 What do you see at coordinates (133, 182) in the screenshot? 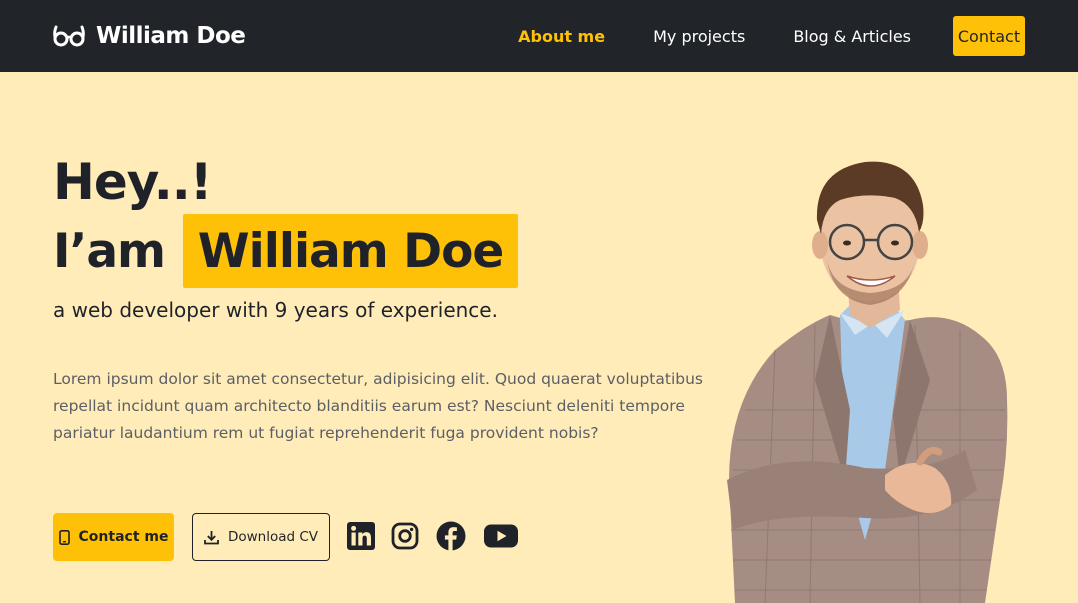
I see `hero-greeting: Hey..!` at bounding box center [133, 182].